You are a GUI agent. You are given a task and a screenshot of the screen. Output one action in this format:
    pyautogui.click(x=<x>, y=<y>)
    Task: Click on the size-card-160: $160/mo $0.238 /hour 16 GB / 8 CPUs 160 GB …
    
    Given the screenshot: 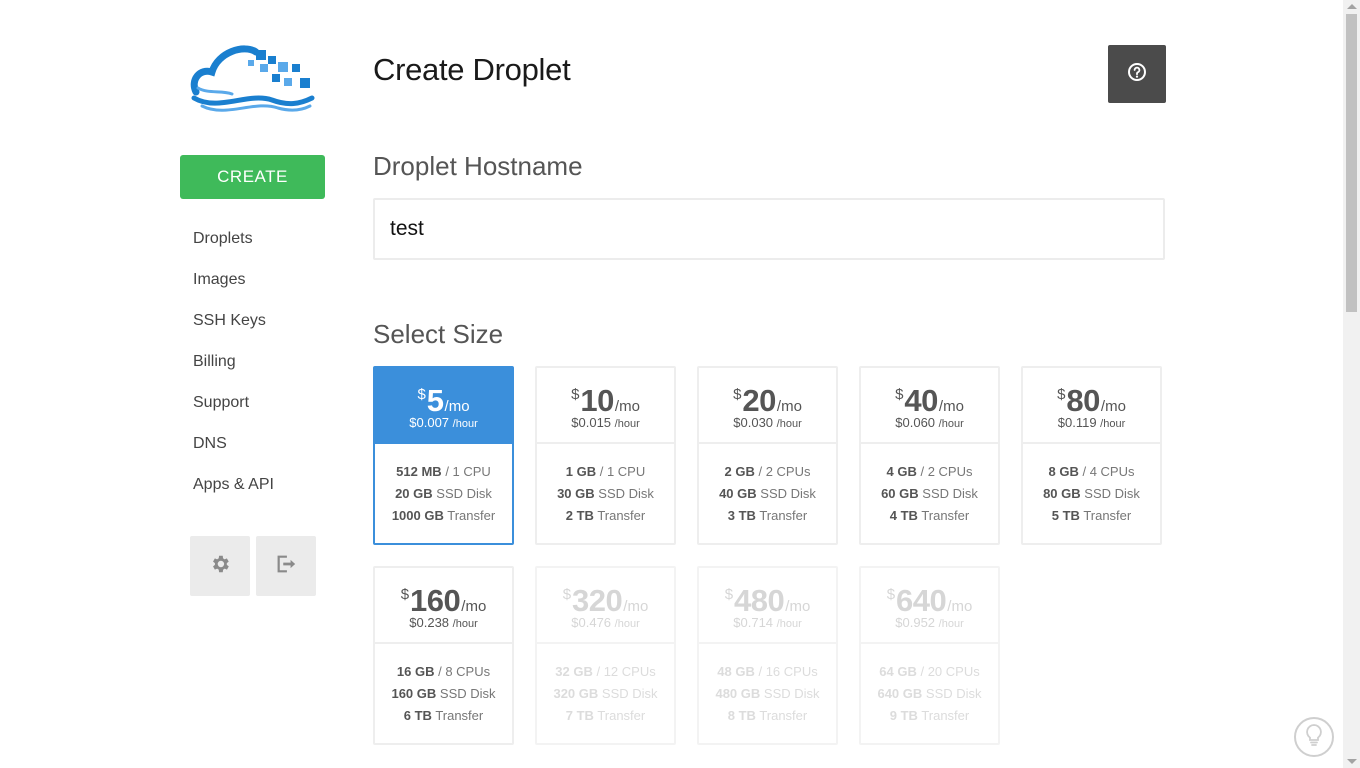 What is the action you would take?
    pyautogui.click(x=443, y=655)
    